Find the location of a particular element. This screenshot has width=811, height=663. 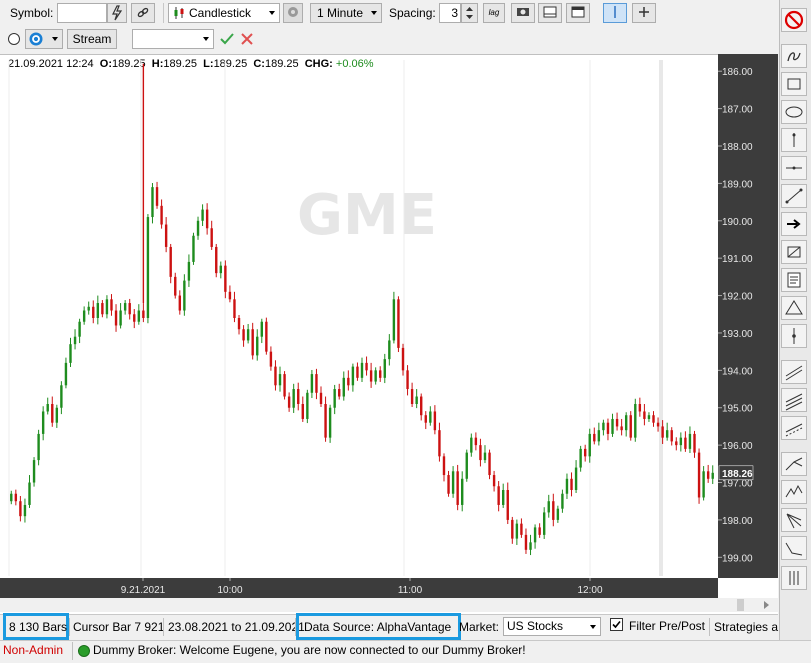

text-note-icon is located at coordinates (794, 280).